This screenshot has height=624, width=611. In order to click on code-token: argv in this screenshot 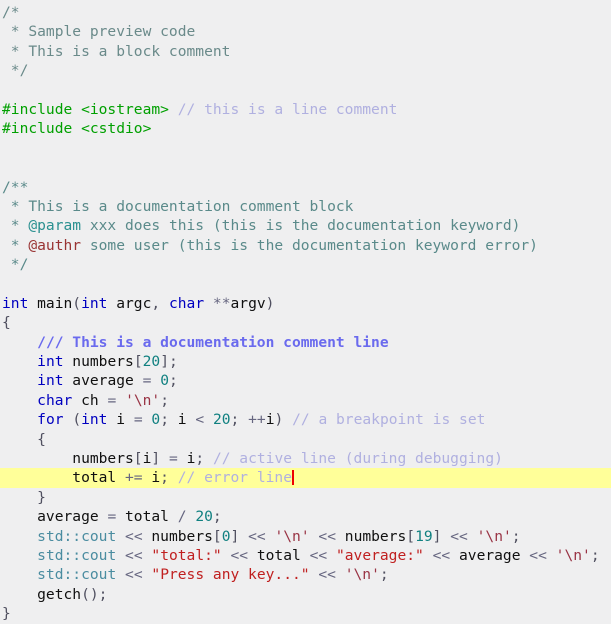, I will do `click(248, 303)`.